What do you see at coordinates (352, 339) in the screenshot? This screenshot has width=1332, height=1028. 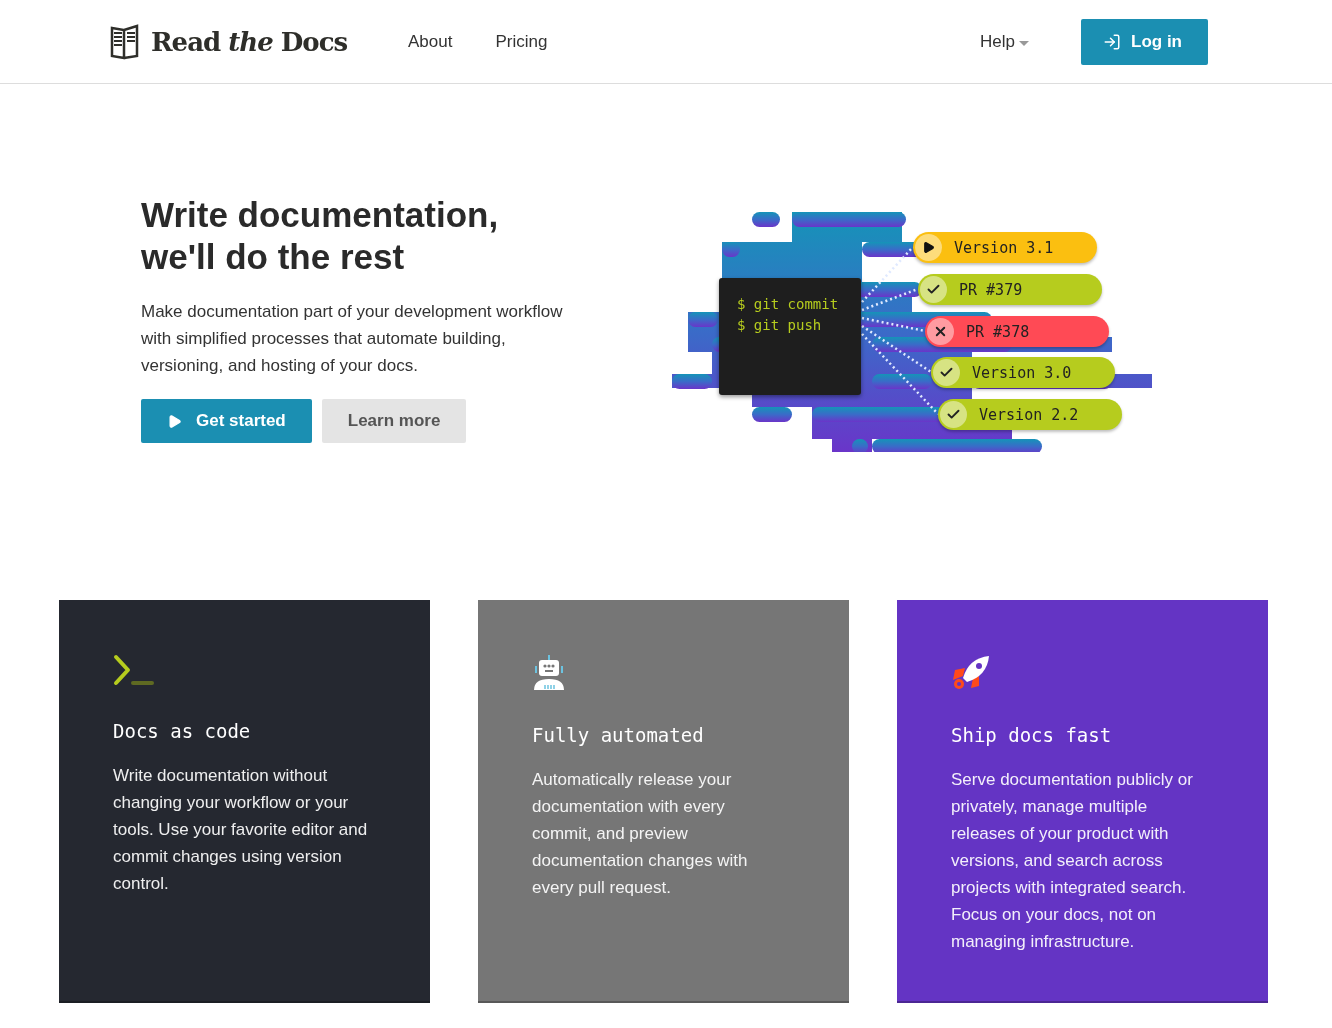 I see `hero-description: Make documentation part of your development workflow with simplified processes that automate building, versioning, and hosting of your docs.` at bounding box center [352, 339].